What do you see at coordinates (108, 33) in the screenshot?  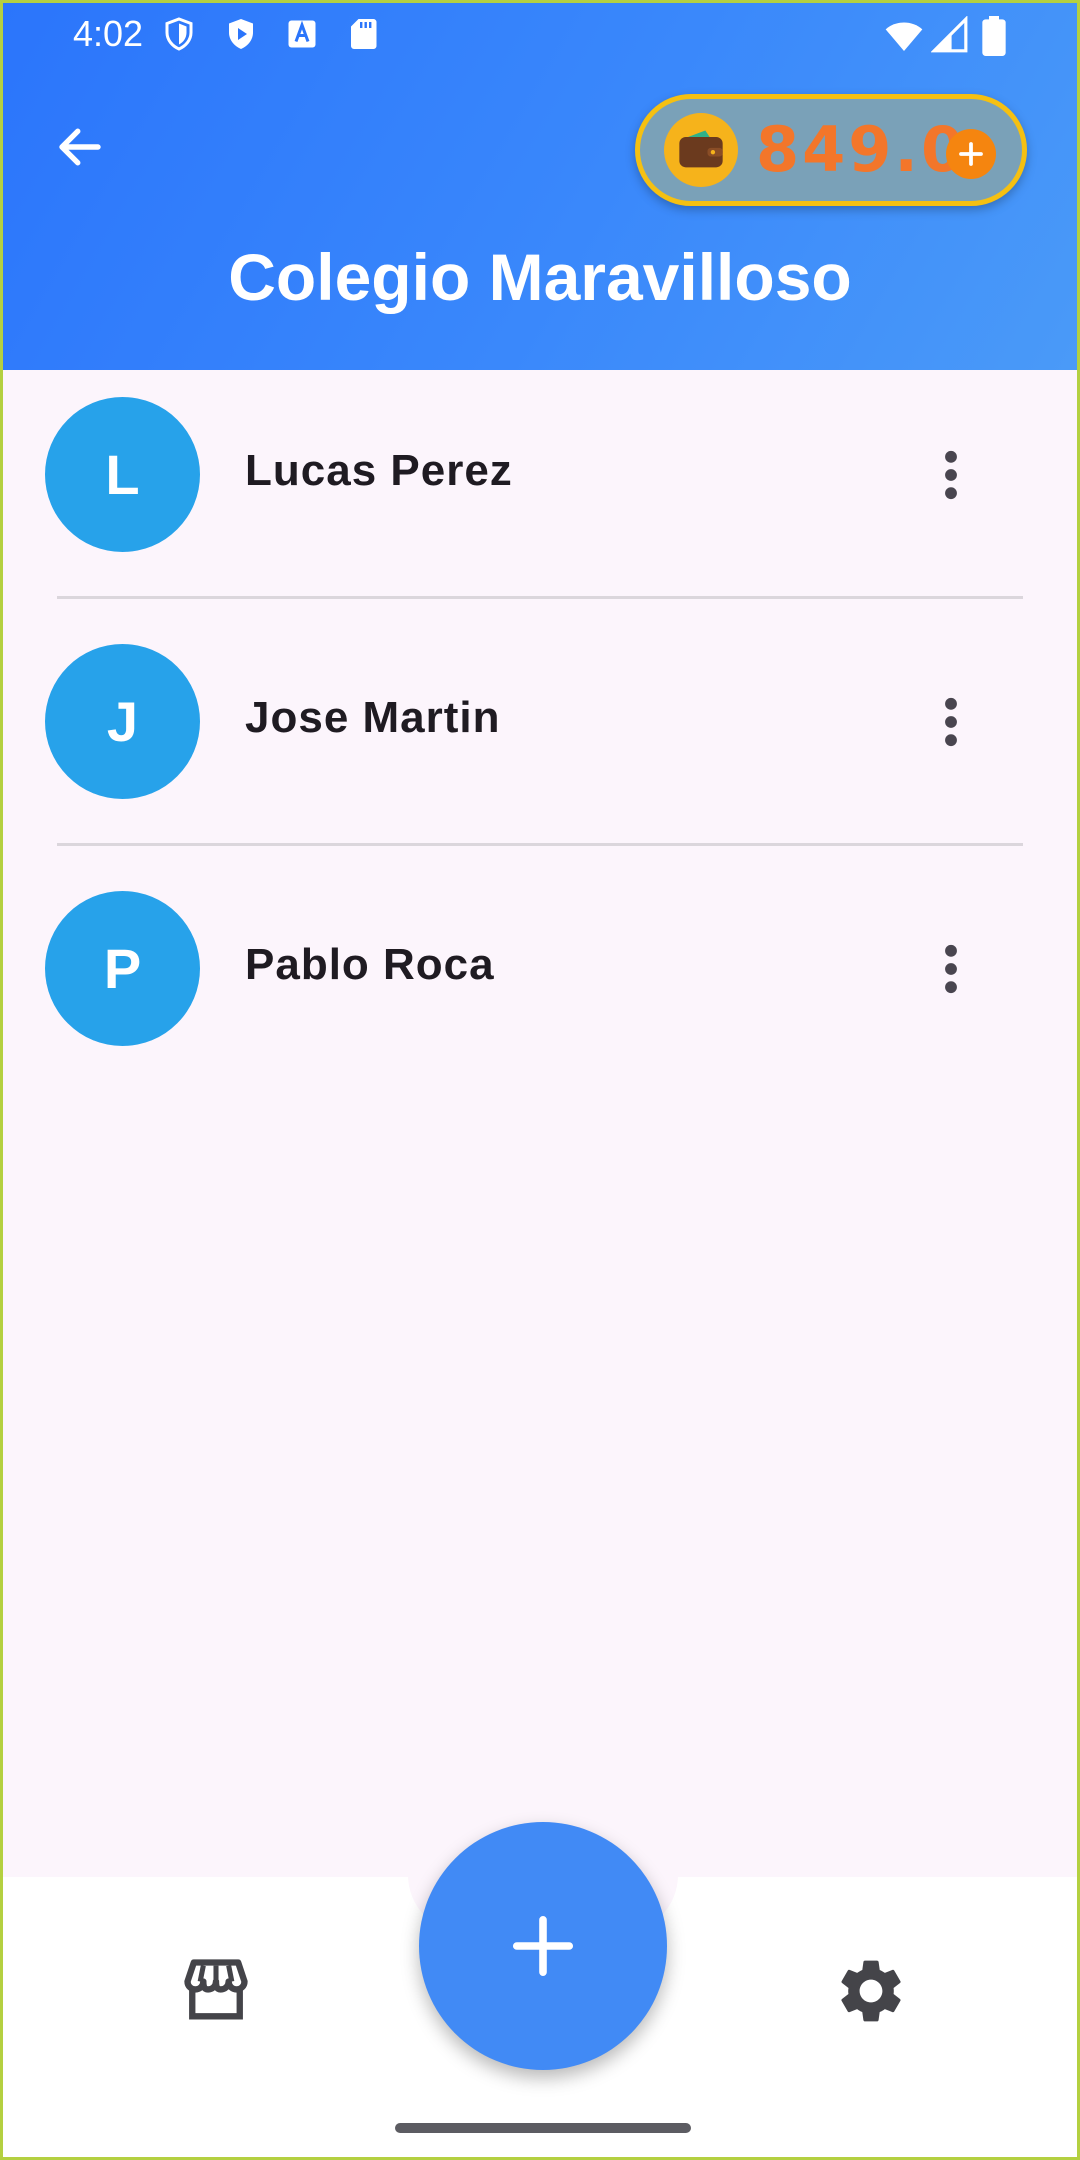 I see `status-time: 4:02` at bounding box center [108, 33].